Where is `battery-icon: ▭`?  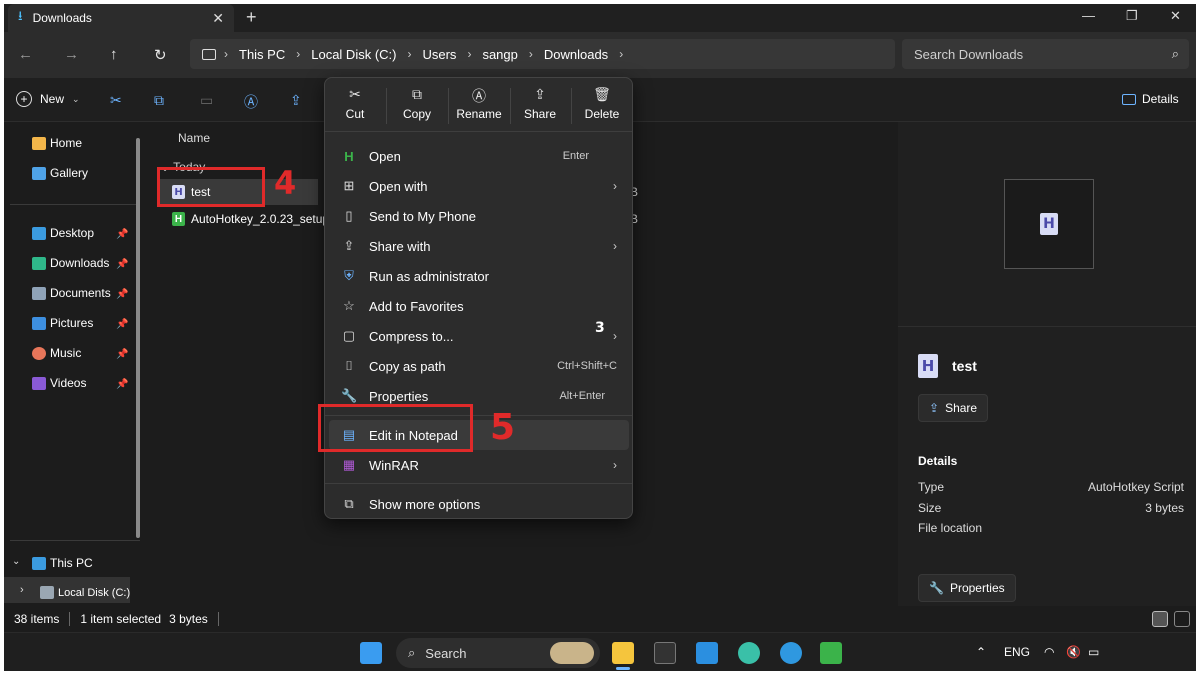 battery-icon: ▭ is located at coordinates (1093, 652).